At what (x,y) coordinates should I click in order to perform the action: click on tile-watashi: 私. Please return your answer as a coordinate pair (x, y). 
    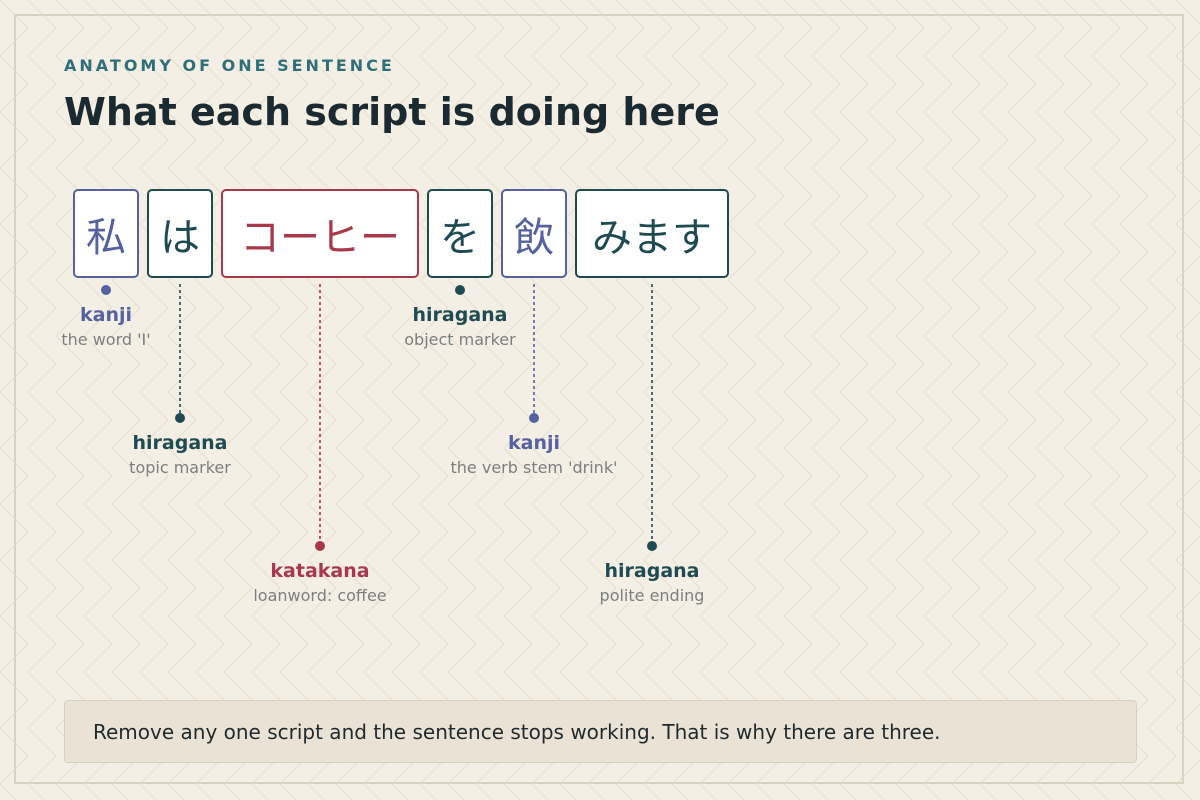
    Looking at the image, I should click on (106, 233).